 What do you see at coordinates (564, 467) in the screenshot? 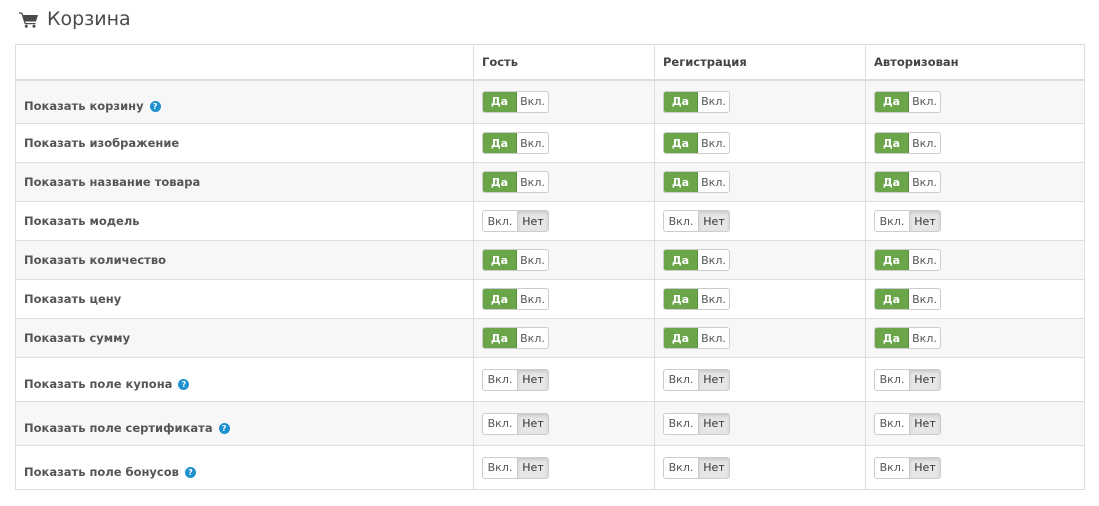
I see `toggle-cell-guest: Вкл. Нет` at bounding box center [564, 467].